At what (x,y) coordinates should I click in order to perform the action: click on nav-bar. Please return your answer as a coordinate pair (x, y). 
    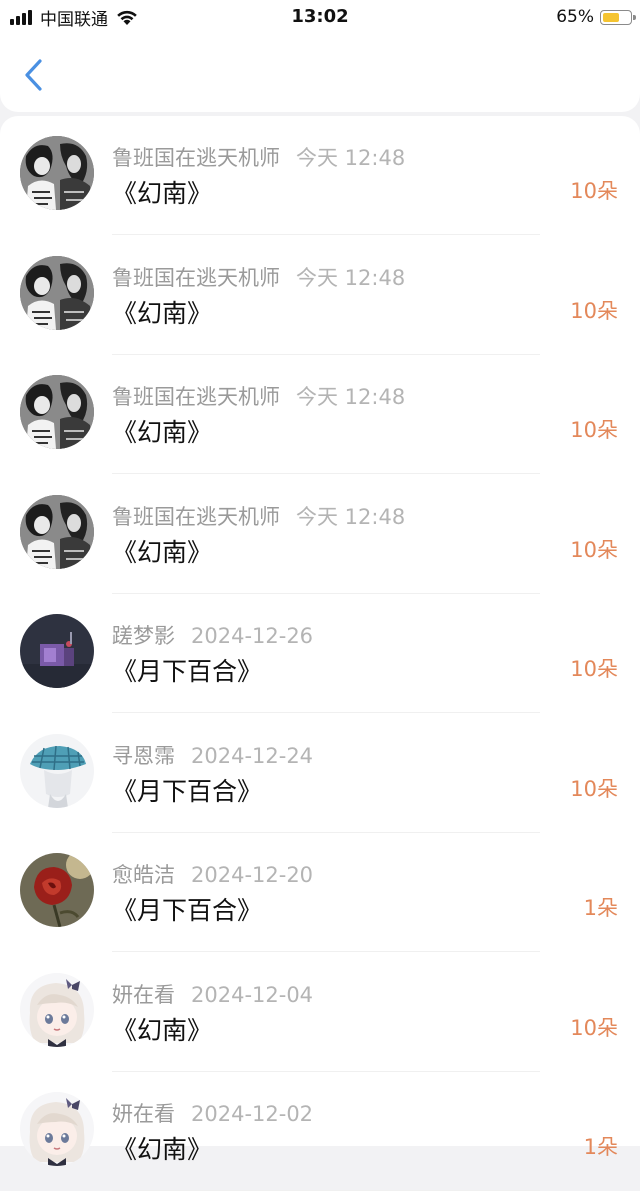
    Looking at the image, I should click on (320, 73).